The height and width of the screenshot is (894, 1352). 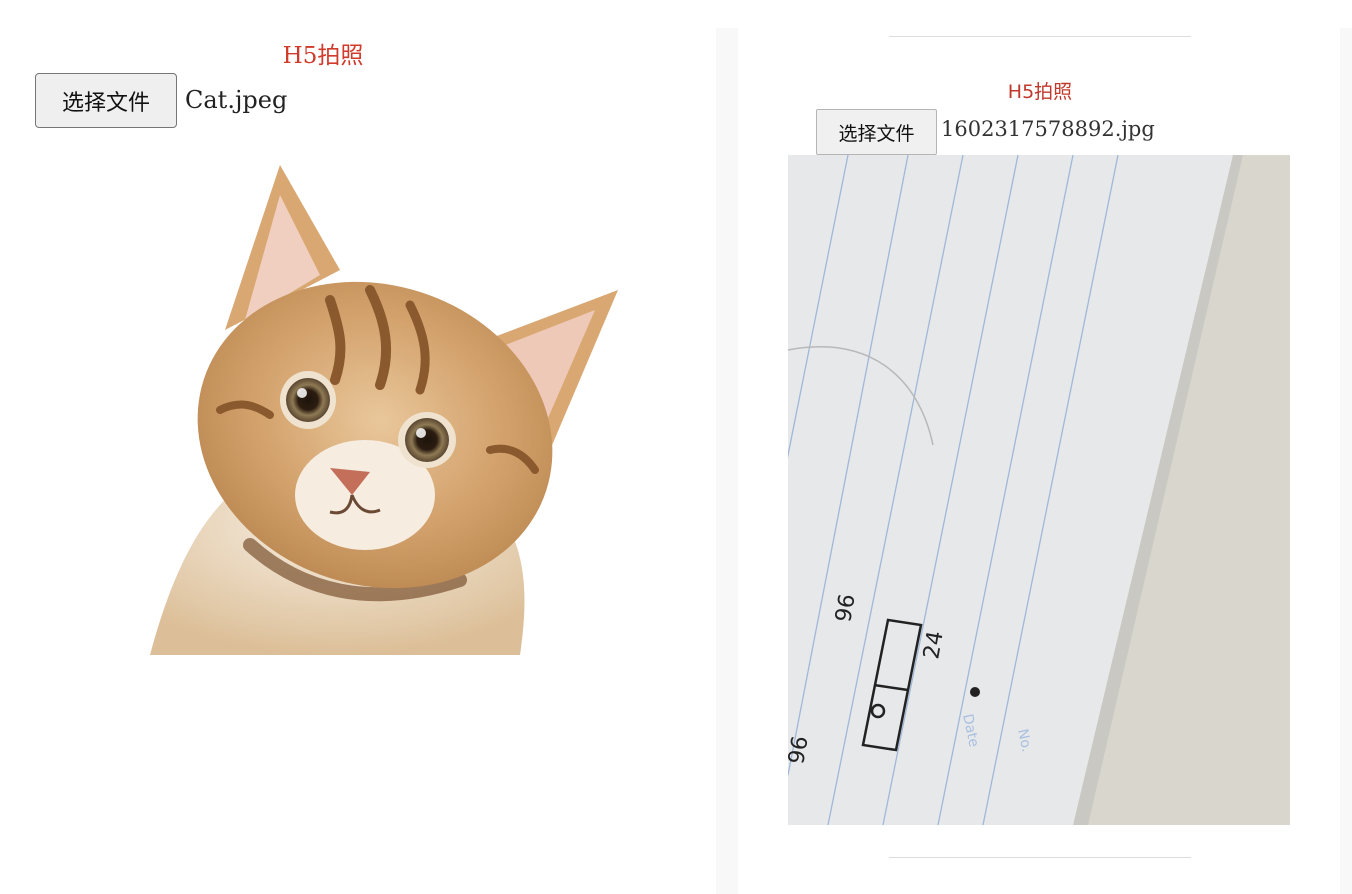 I want to click on screenshot-choose-file-button: 选择文件, so click(x=876, y=132).